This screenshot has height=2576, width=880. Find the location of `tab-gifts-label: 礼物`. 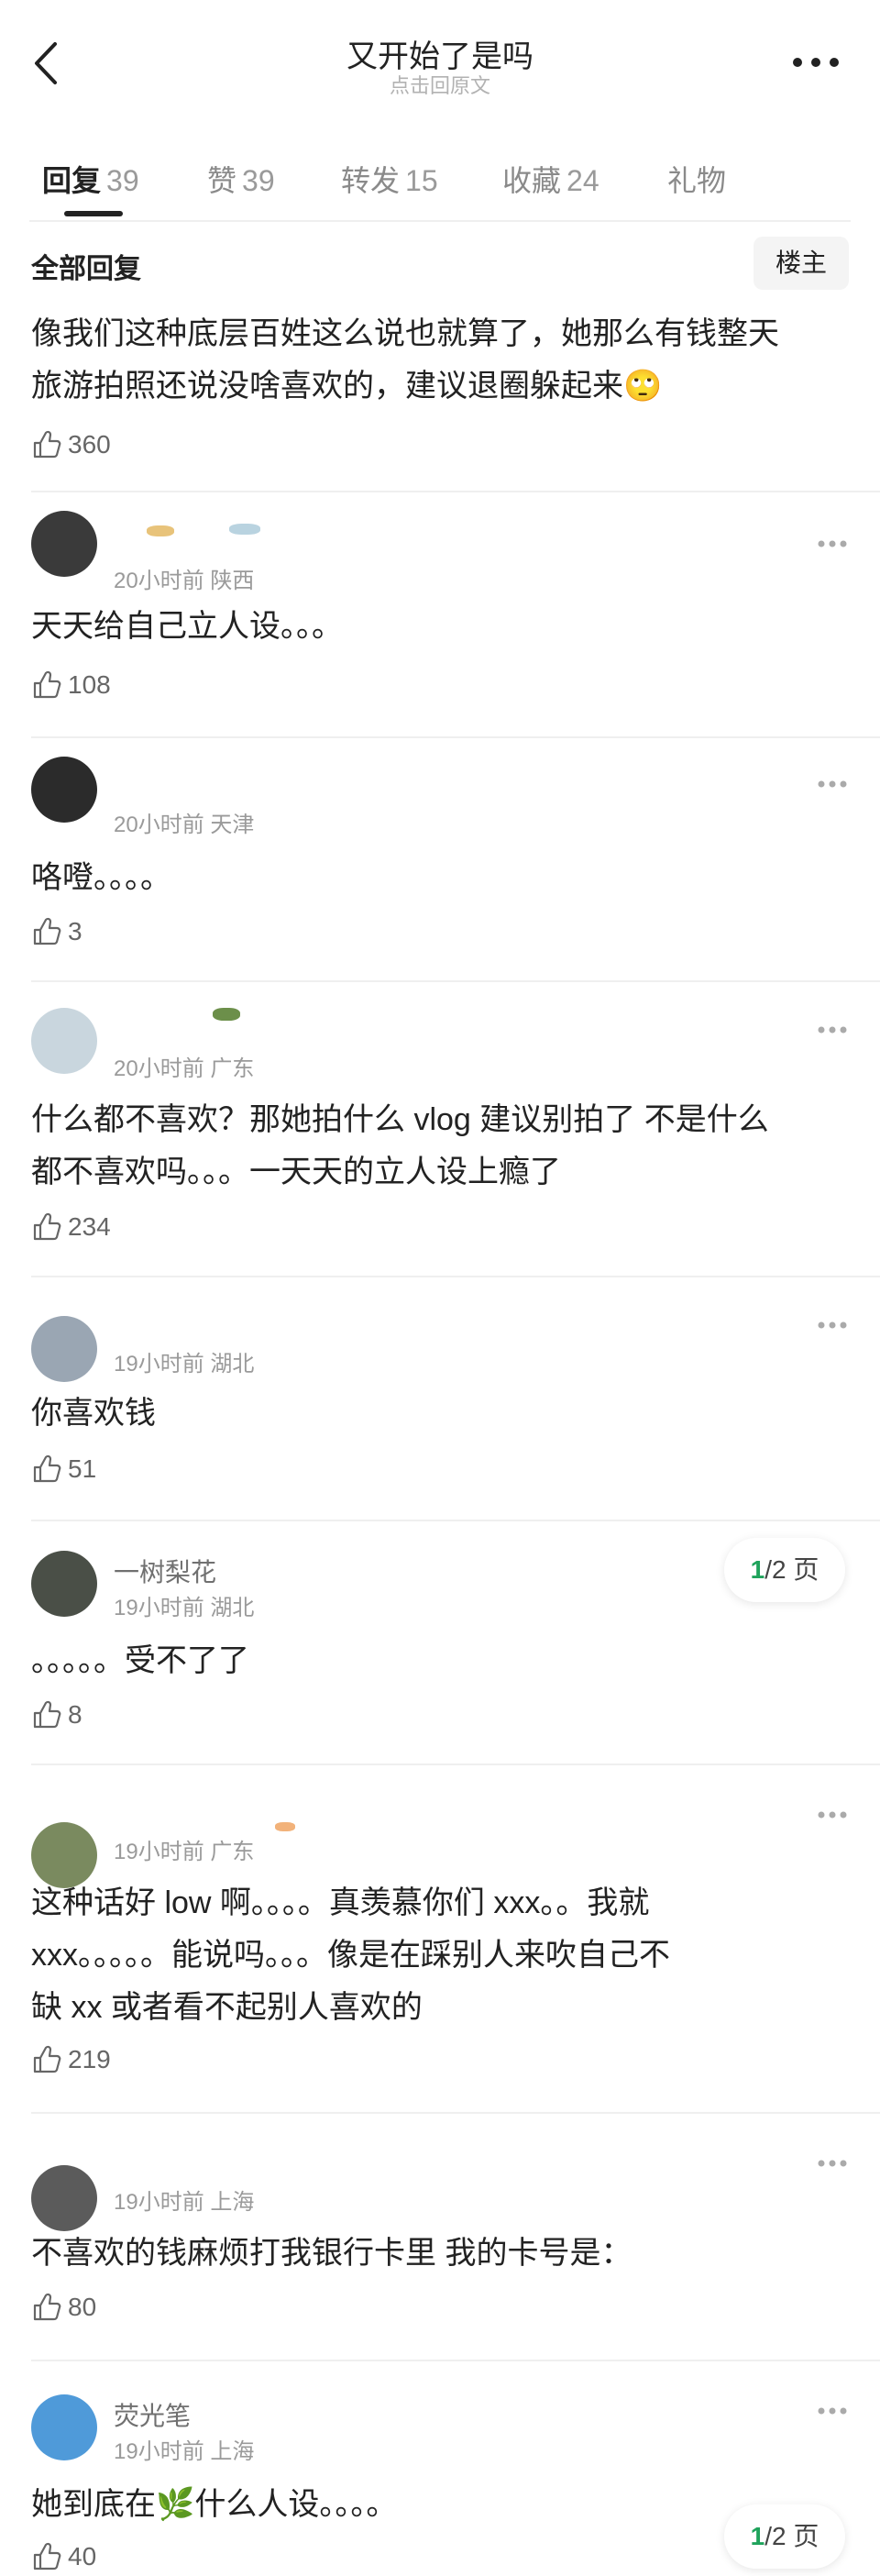

tab-gifts-label: 礼物 is located at coordinates (697, 180).